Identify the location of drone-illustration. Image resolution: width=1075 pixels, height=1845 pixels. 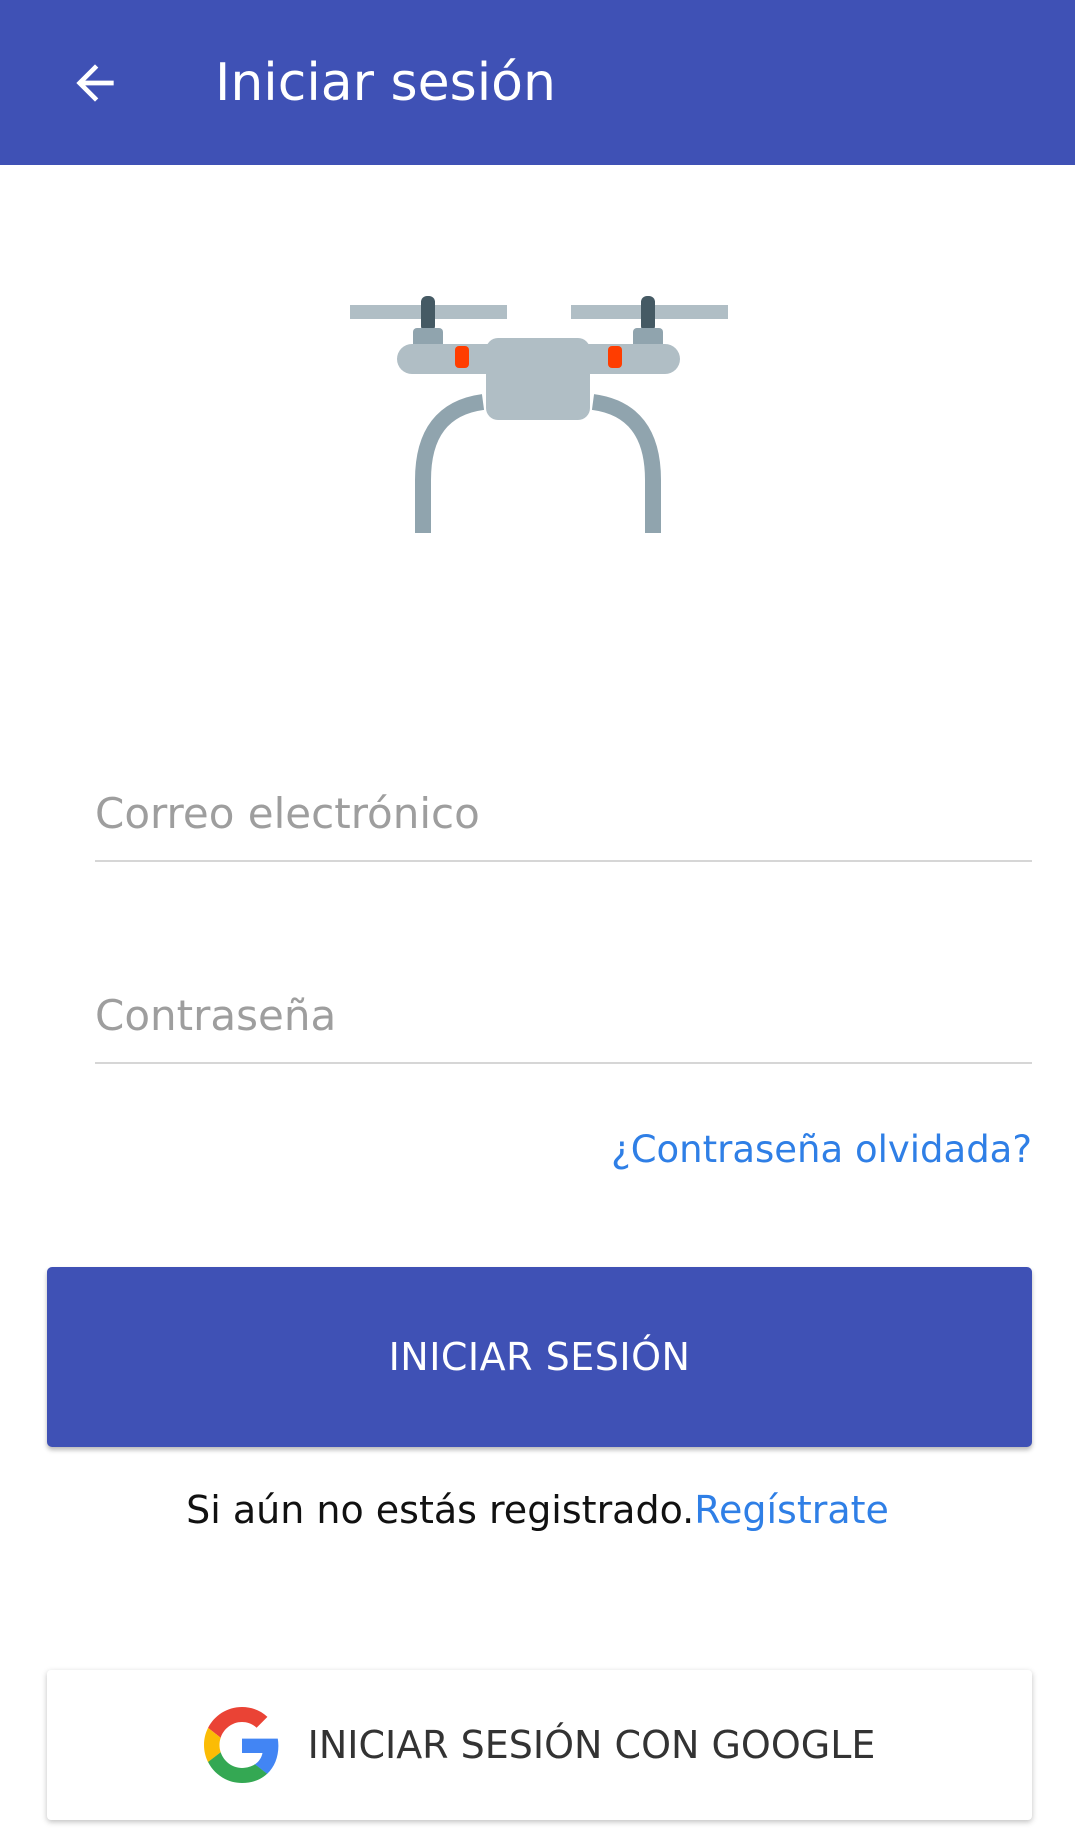
(538, 415).